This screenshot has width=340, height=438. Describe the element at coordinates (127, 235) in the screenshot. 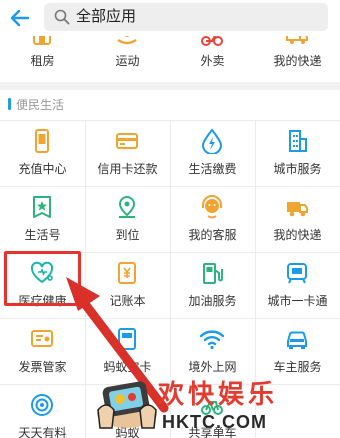

I see `app-label: 到位` at that location.